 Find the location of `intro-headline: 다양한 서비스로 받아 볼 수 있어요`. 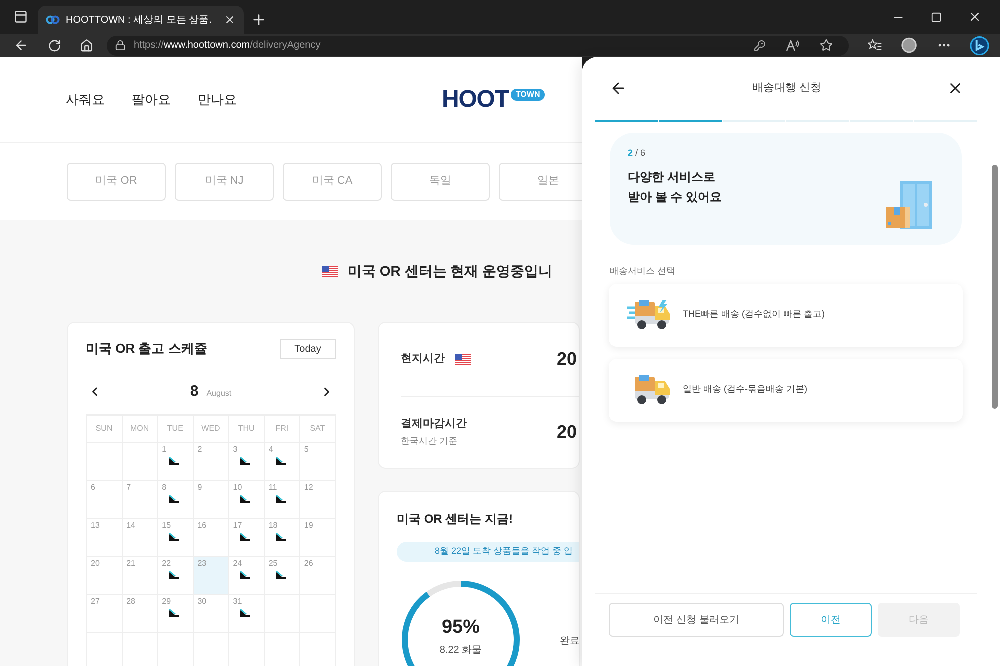

intro-headline: 다양한 서비스로 받아 볼 수 있어요 is located at coordinates (675, 187).